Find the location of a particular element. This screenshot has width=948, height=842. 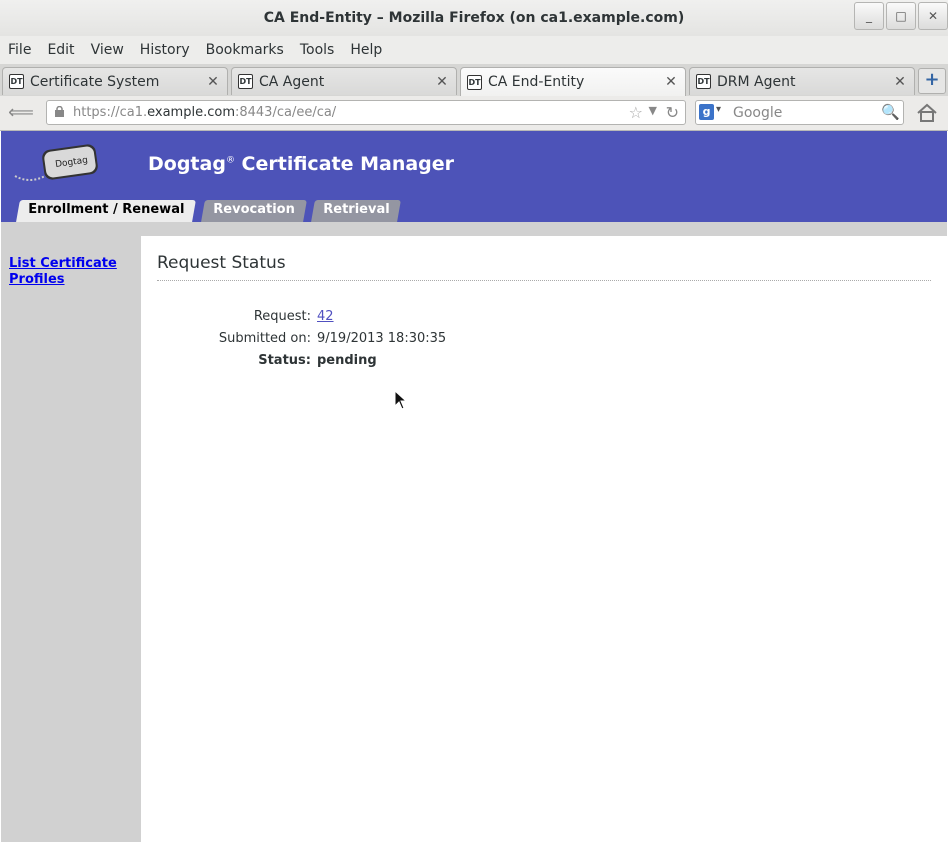

back-arrow-icon: ⟸ is located at coordinates (21, 112).